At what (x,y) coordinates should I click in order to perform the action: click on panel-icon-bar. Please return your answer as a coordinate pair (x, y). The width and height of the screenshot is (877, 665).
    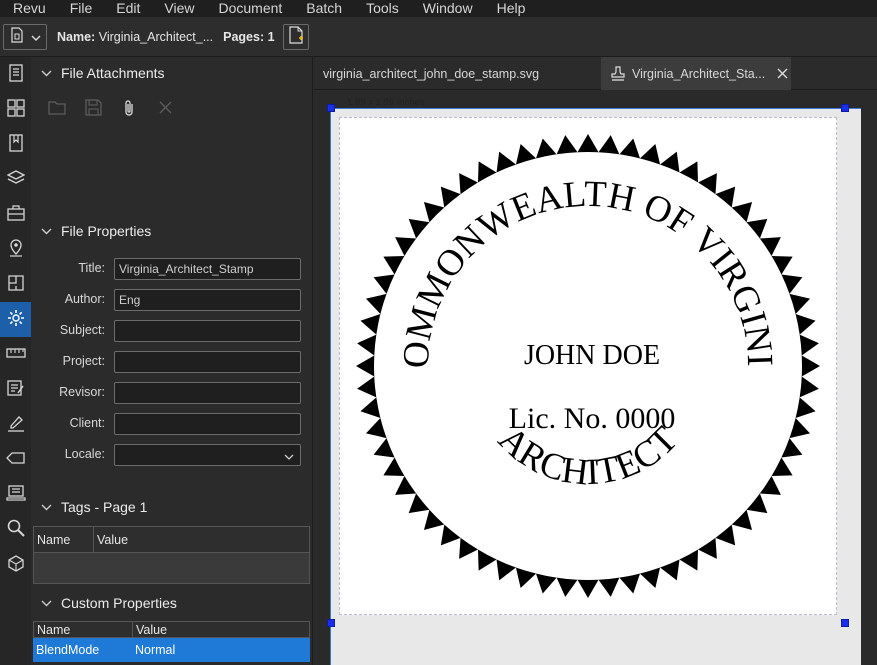
    Looking at the image, I should click on (15, 361).